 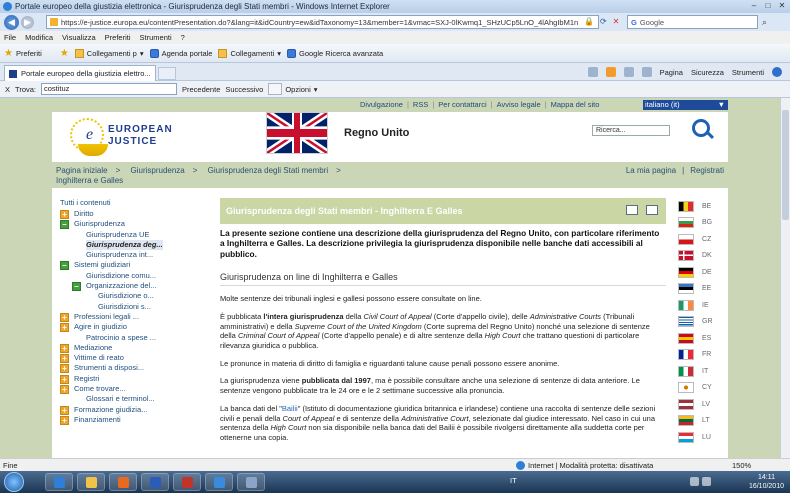 What do you see at coordinates (251, 482) in the screenshot?
I see `taskbar-window` at bounding box center [251, 482].